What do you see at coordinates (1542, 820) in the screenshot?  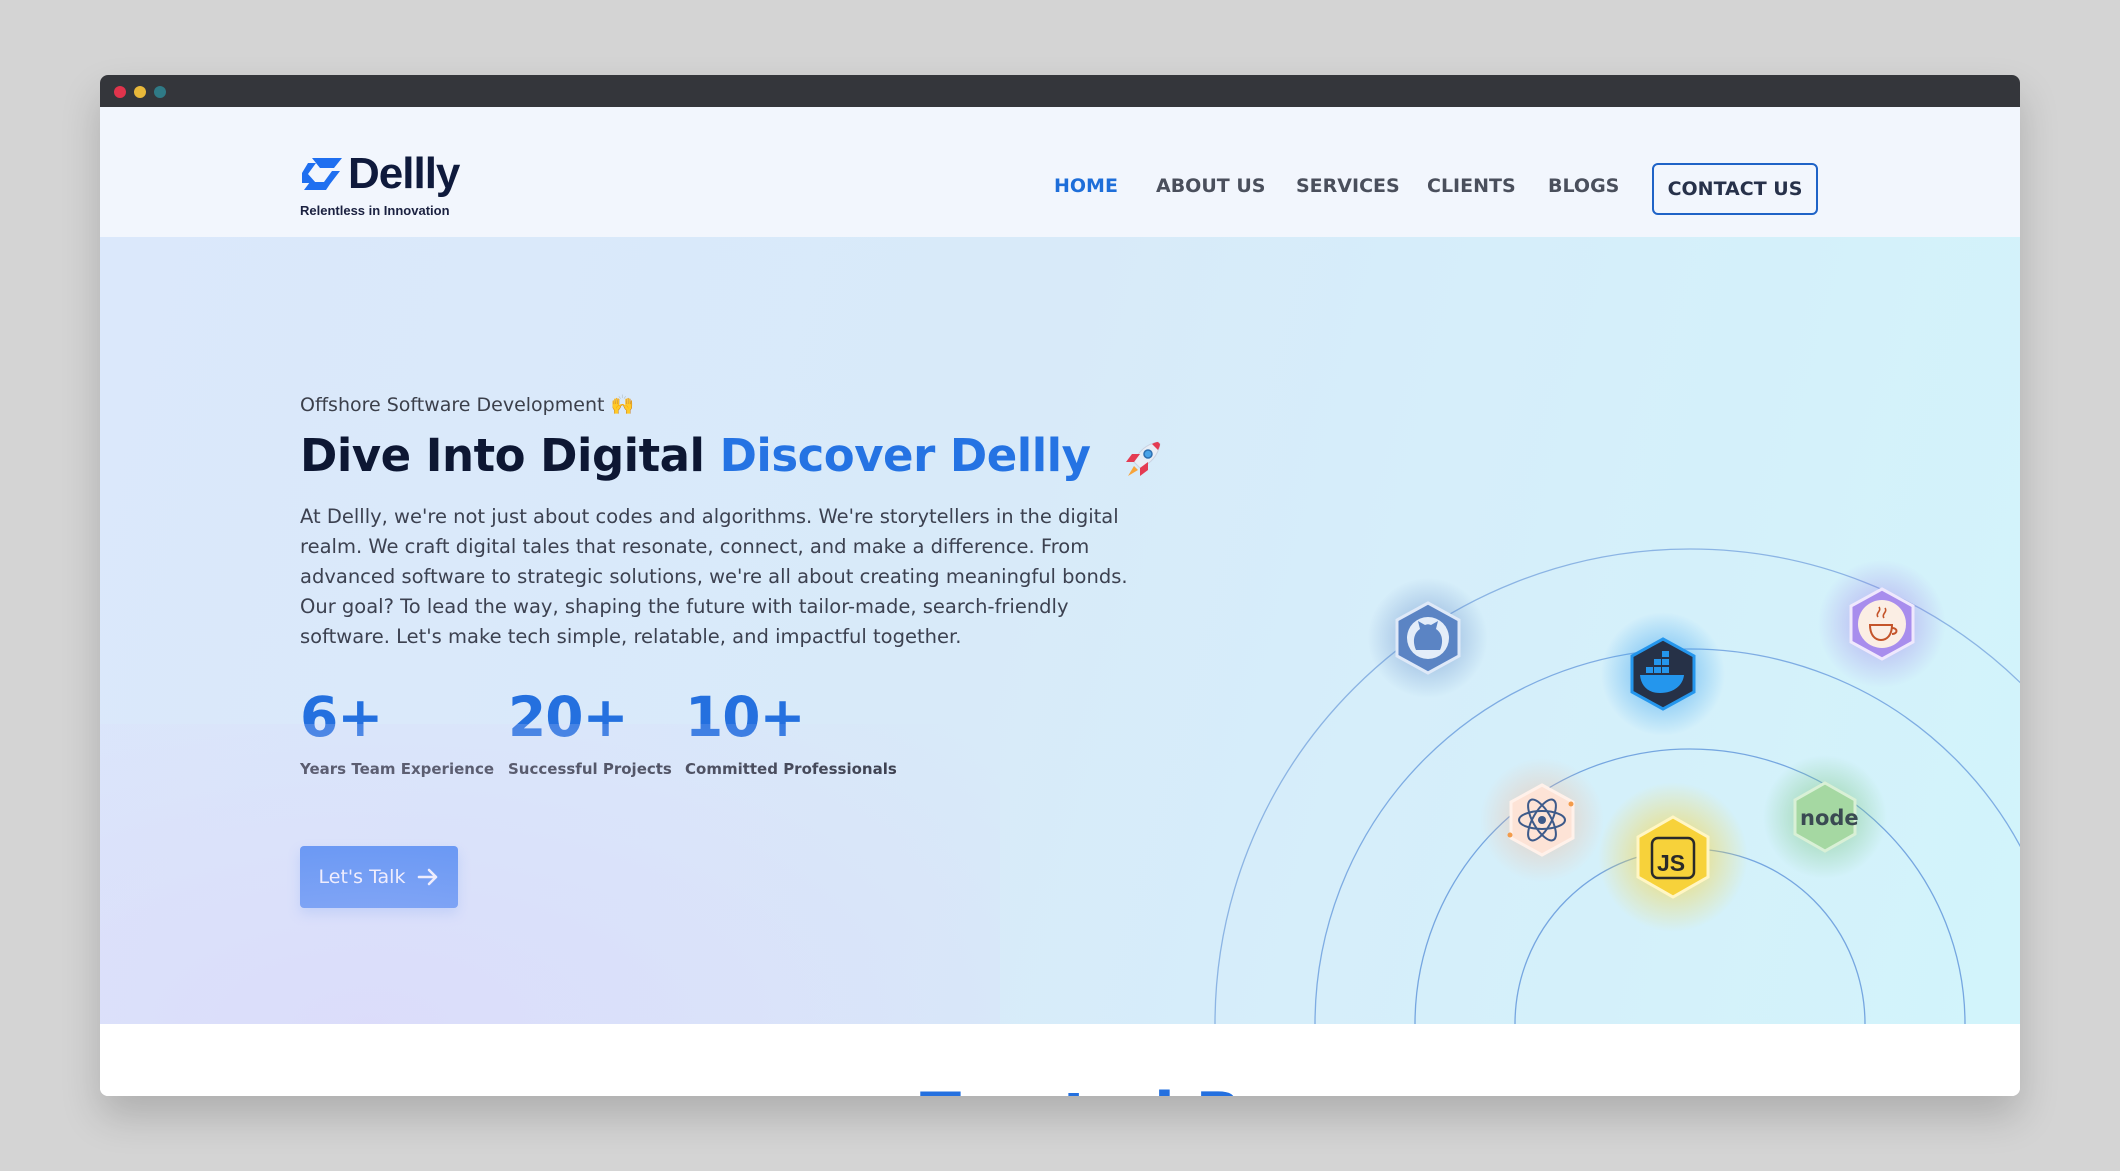 I see `react-icon` at bounding box center [1542, 820].